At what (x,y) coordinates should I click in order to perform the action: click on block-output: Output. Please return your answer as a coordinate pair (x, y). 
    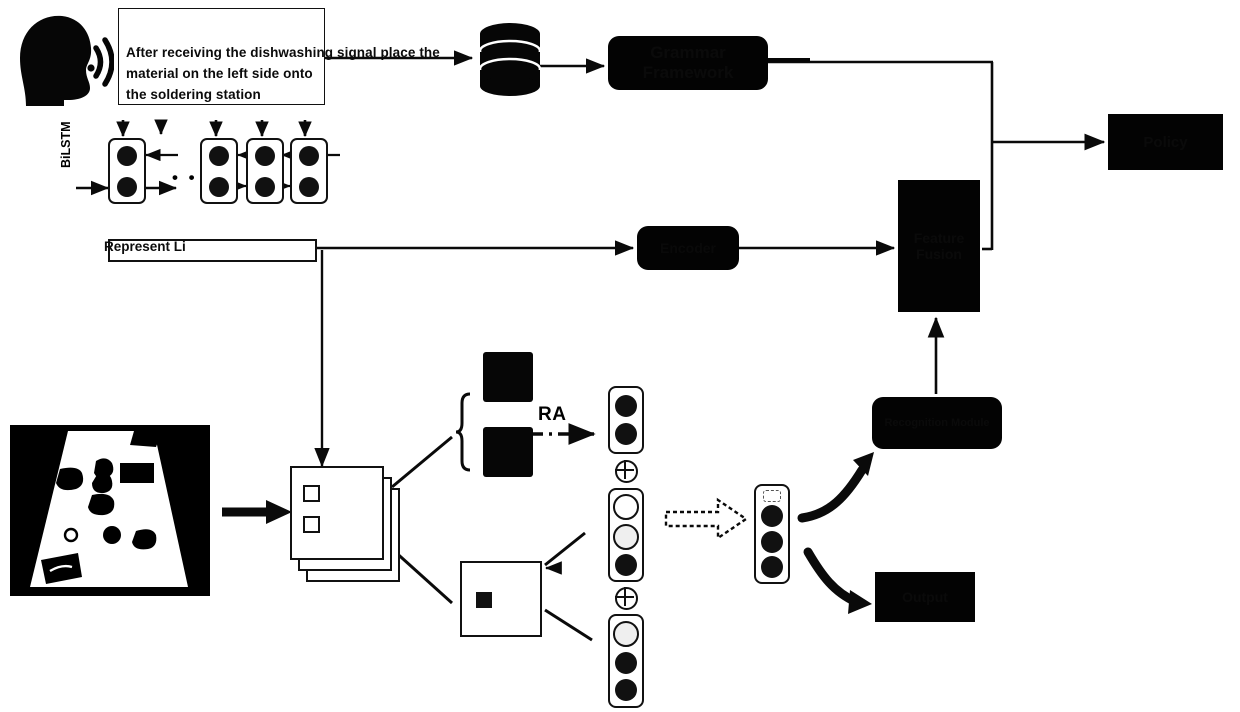
    Looking at the image, I should click on (925, 597).